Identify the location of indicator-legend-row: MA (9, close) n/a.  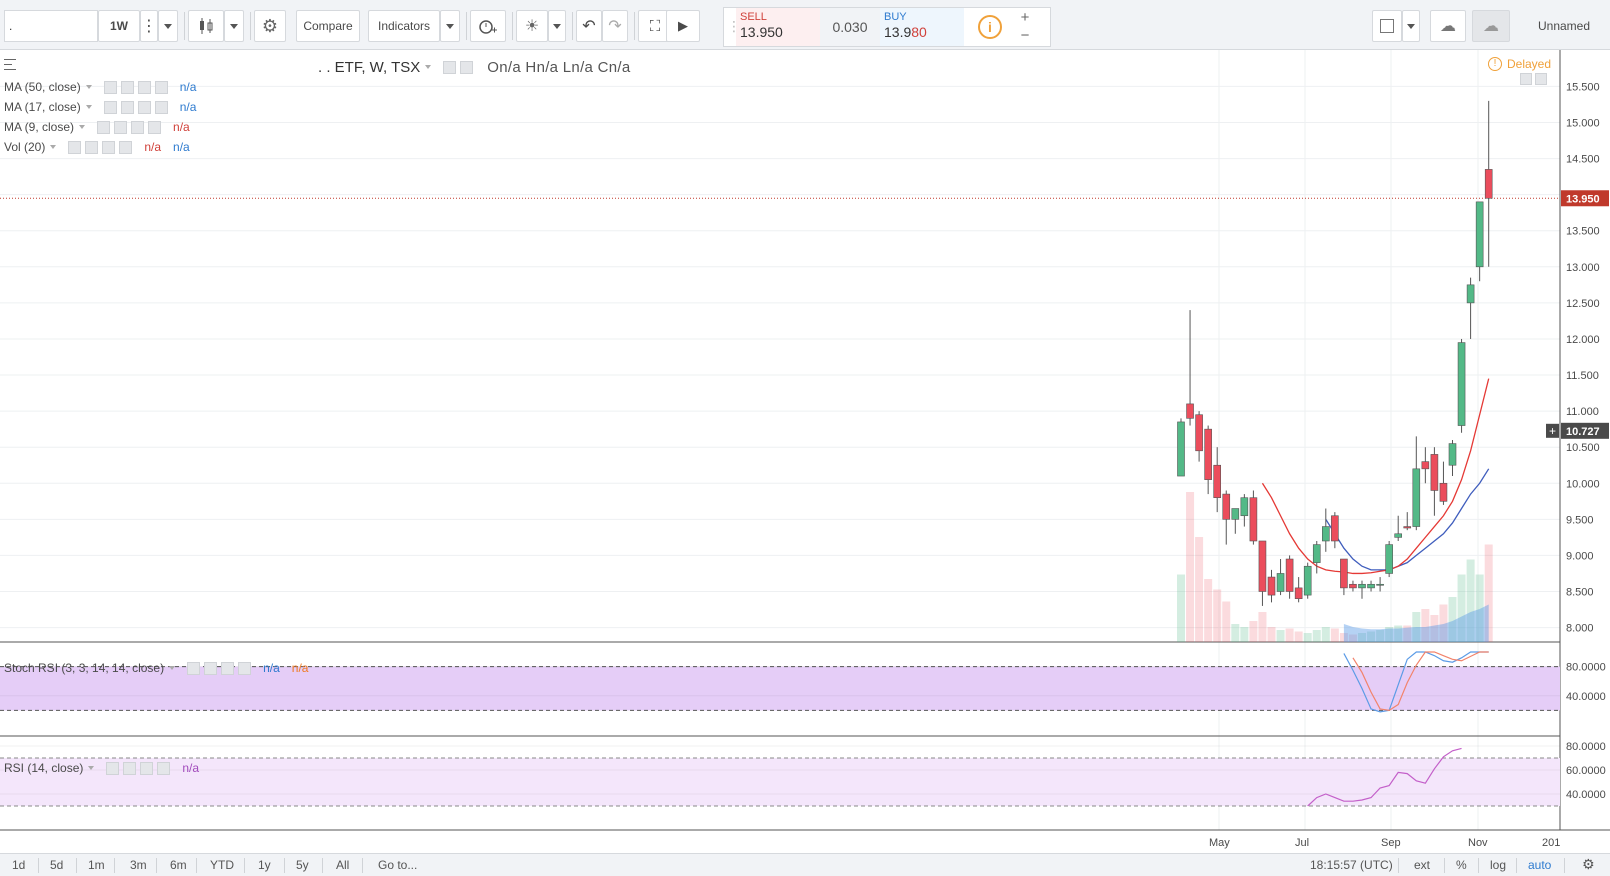
(97, 127).